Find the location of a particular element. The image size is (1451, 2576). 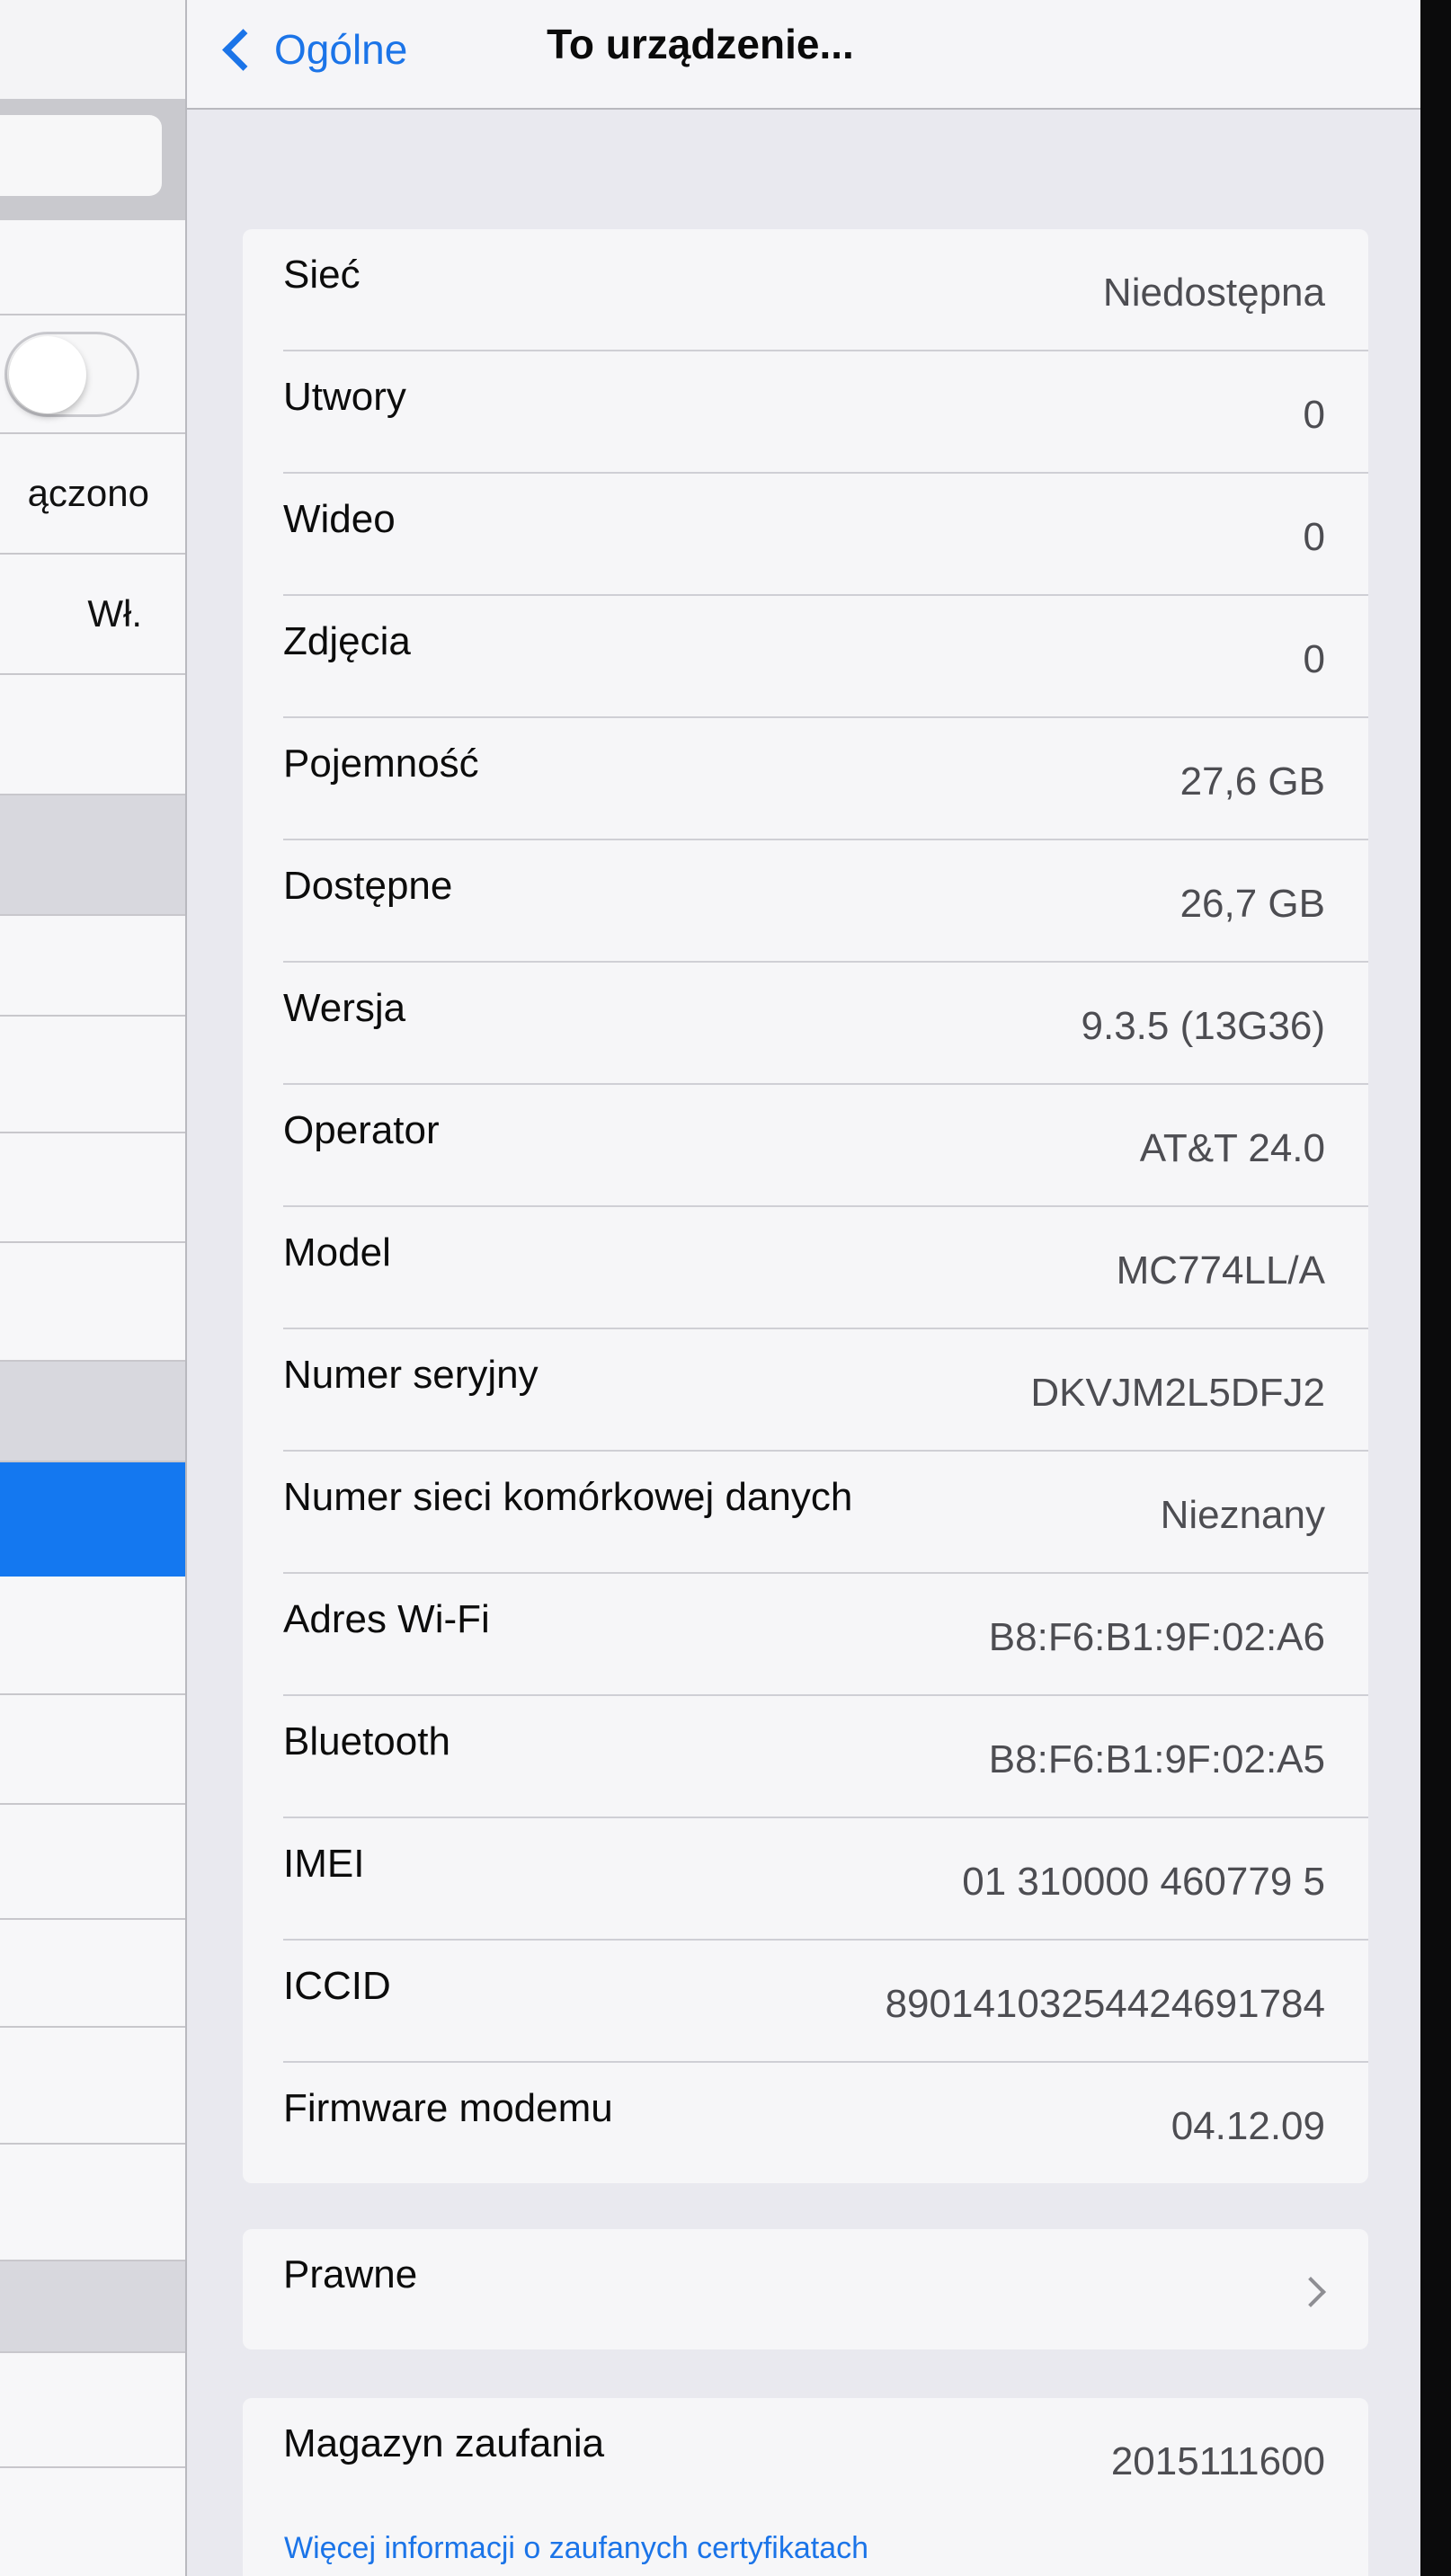

info-row: Numer sieci komórkowej danych Nieznany is located at coordinates (825, 1513).